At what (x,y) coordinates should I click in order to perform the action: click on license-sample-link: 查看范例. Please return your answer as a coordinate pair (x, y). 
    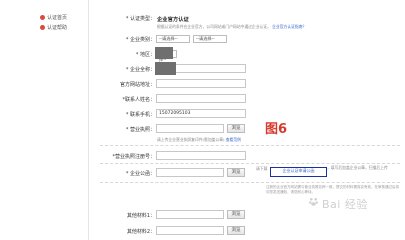
    Looking at the image, I should click on (233, 139).